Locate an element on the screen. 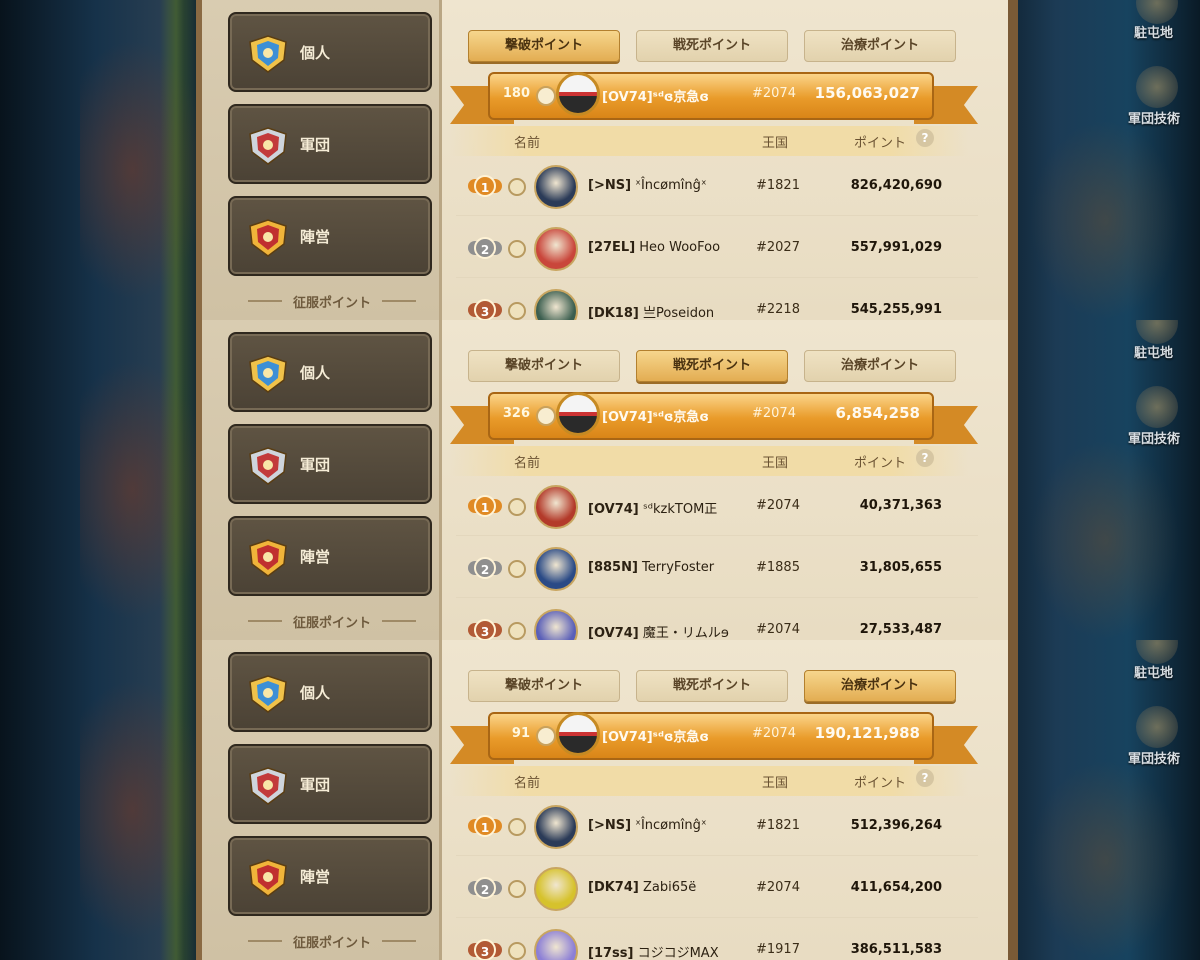  ranking-row: 2 [885N] TerryFoster #1885 31,805,655 is located at coordinates (717, 568).